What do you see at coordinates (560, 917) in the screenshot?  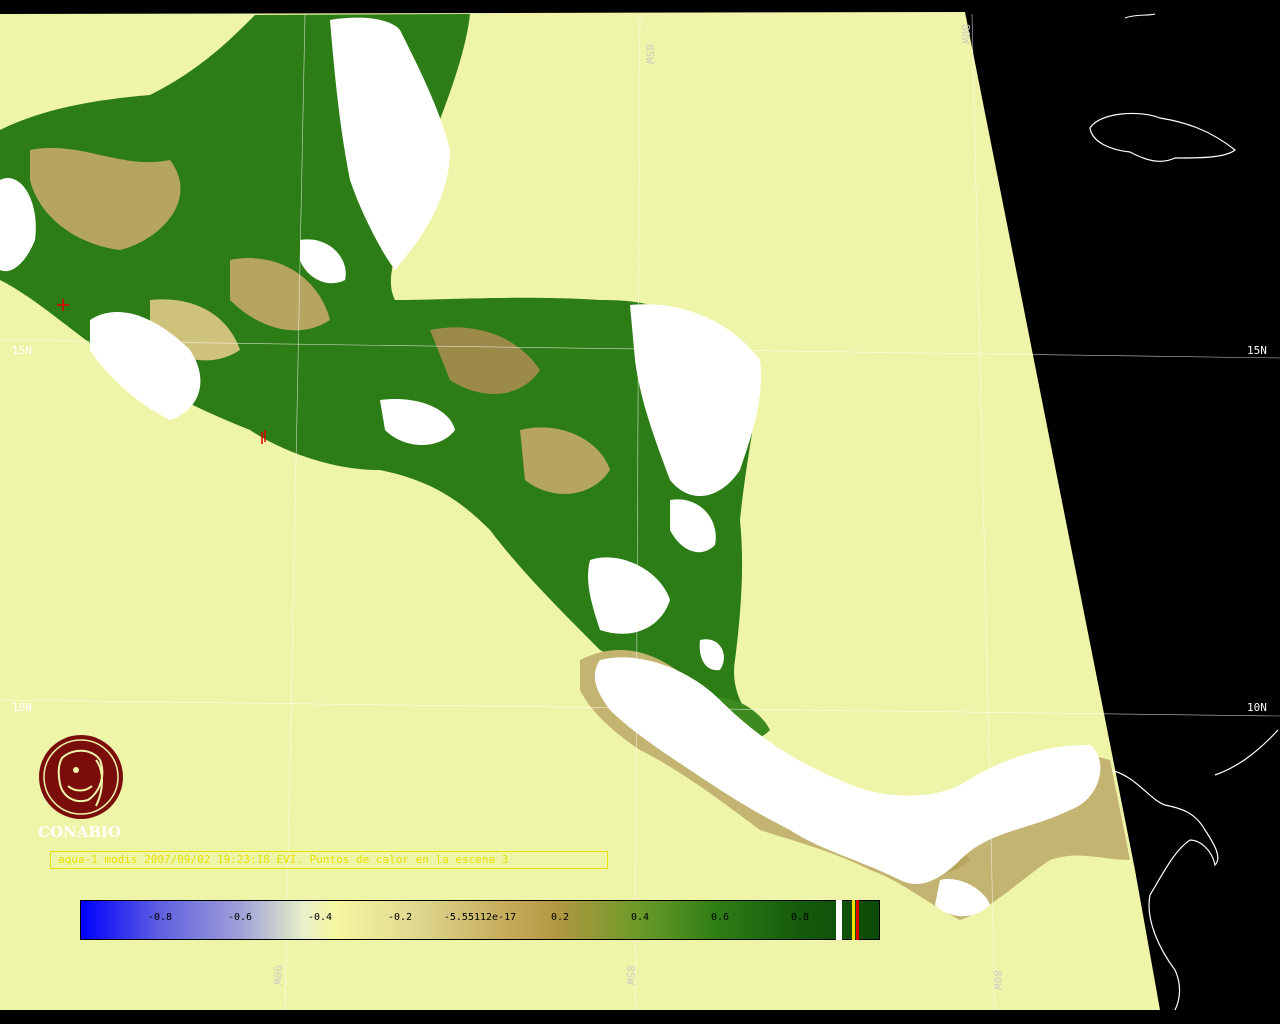 I see `colorbar-tick: 0.2` at bounding box center [560, 917].